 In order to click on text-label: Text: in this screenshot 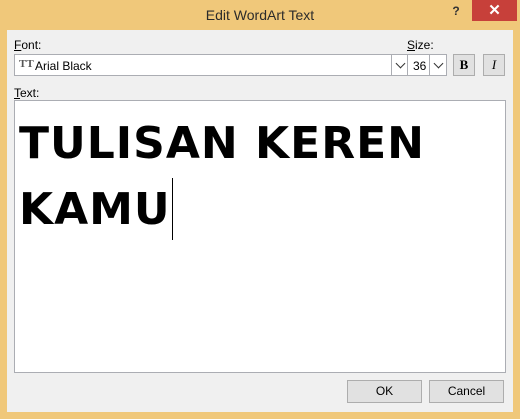, I will do `click(26, 93)`.